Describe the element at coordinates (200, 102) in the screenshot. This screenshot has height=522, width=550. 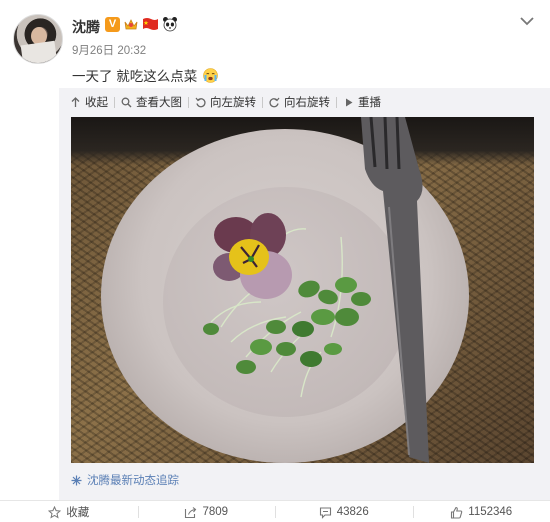
I see `rotate-left-icon` at that location.